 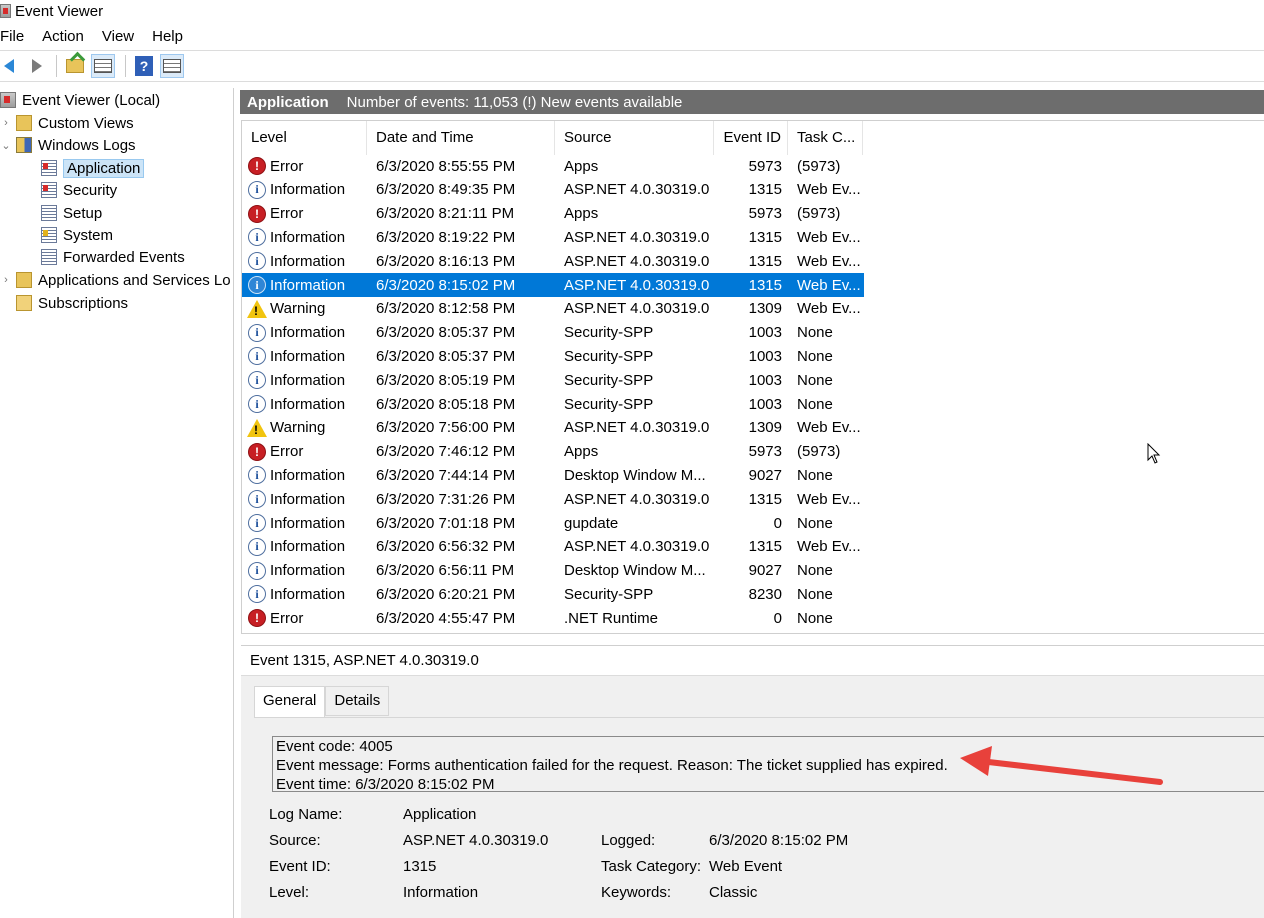 I want to click on source-label: Source:, so click(x=295, y=840).